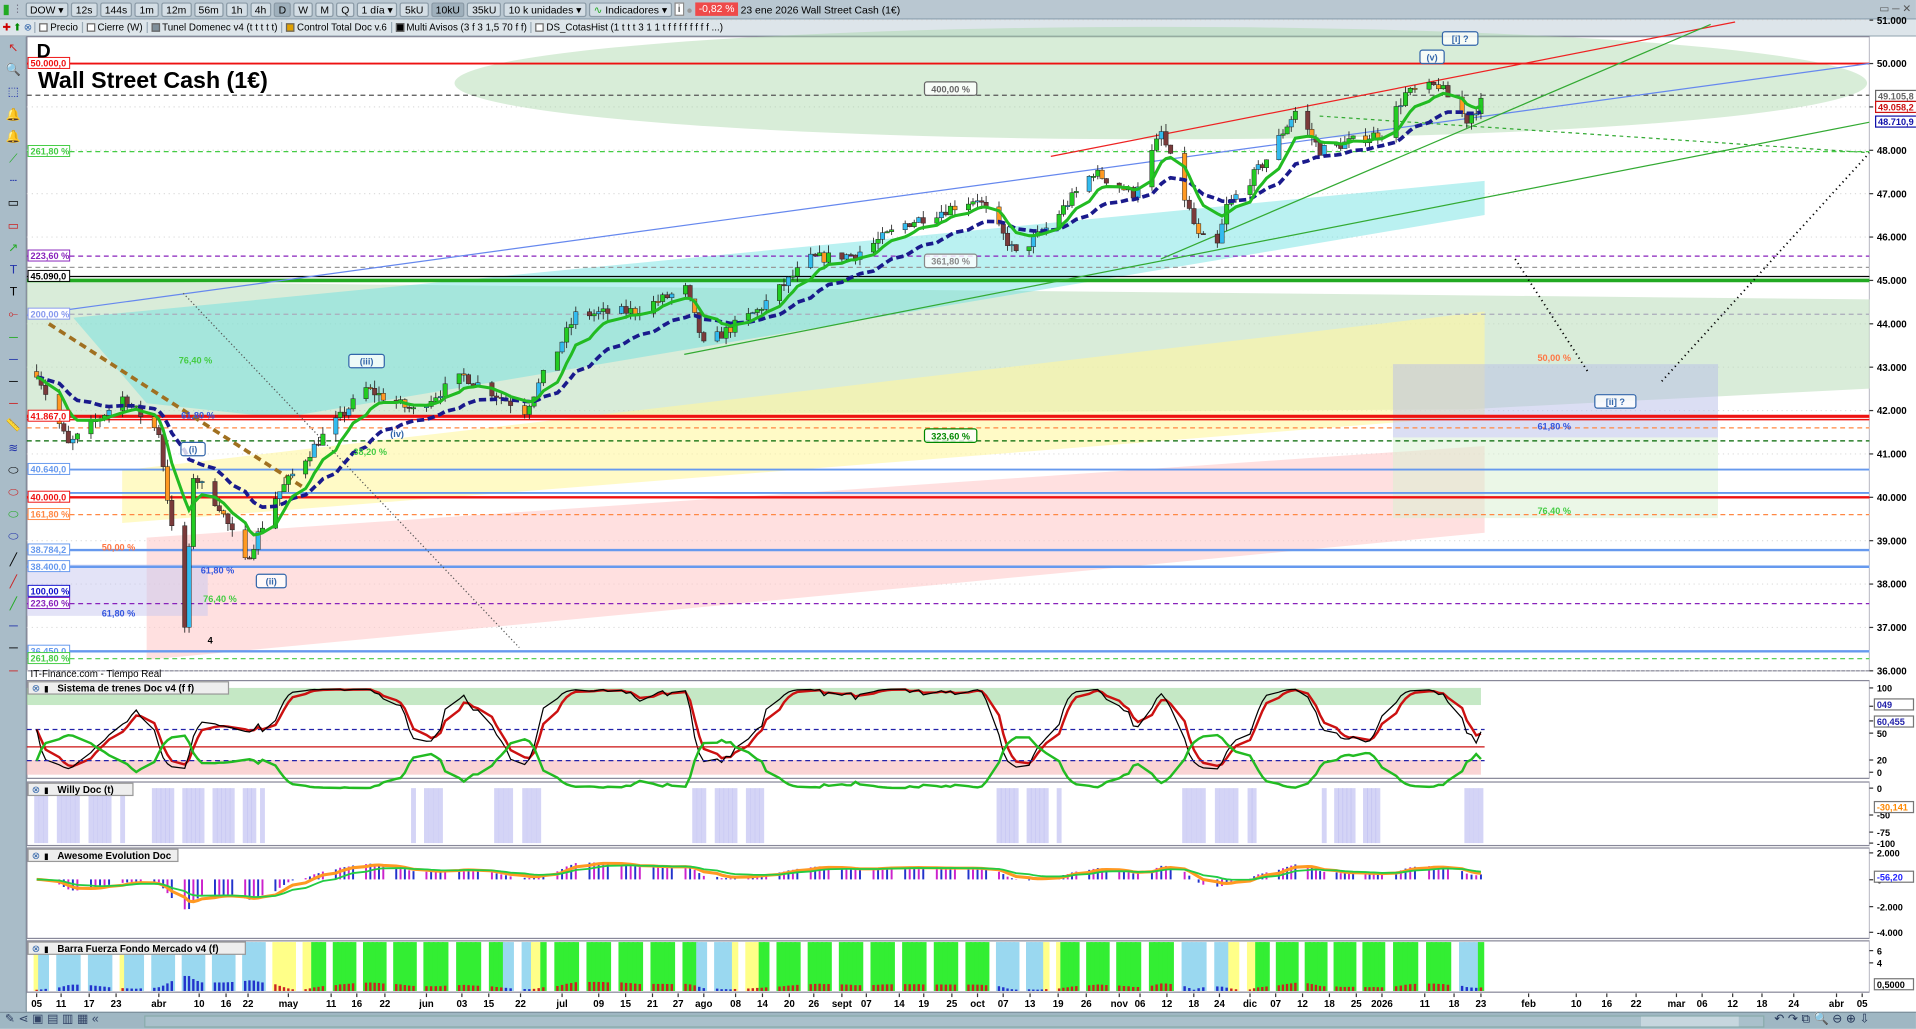 The width and height of the screenshot is (1916, 1029). I want to click on drawing-tool-icon: 🔍, so click(13, 71).